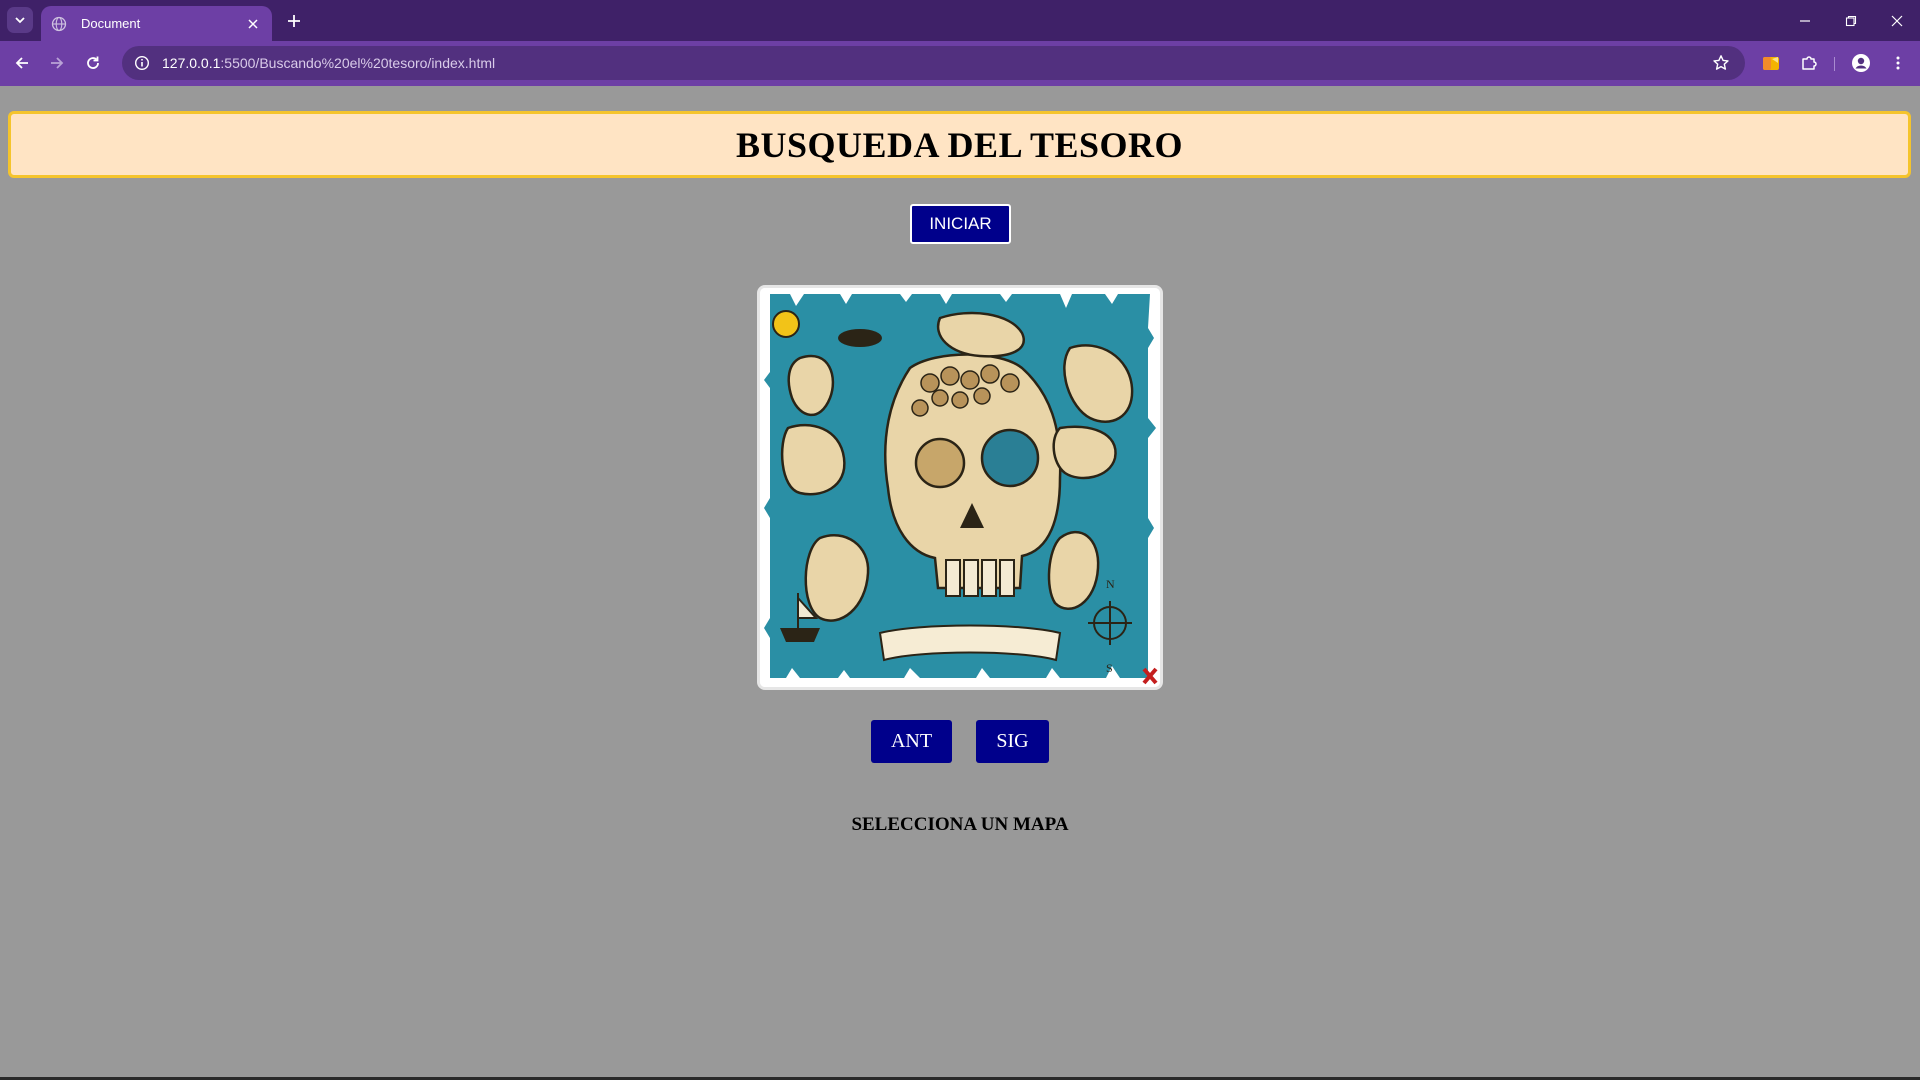 The height and width of the screenshot is (1080, 1920). I want to click on page-title: BUSQUEDA DEL TESORO, so click(959, 144).